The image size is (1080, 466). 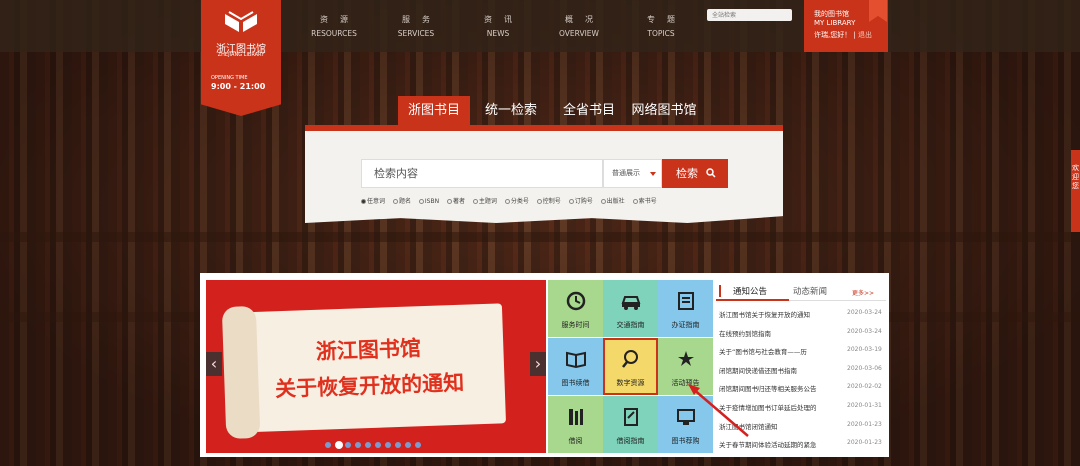 What do you see at coordinates (864, 405) in the screenshot?
I see `news-date: 2020-01-31` at bounding box center [864, 405].